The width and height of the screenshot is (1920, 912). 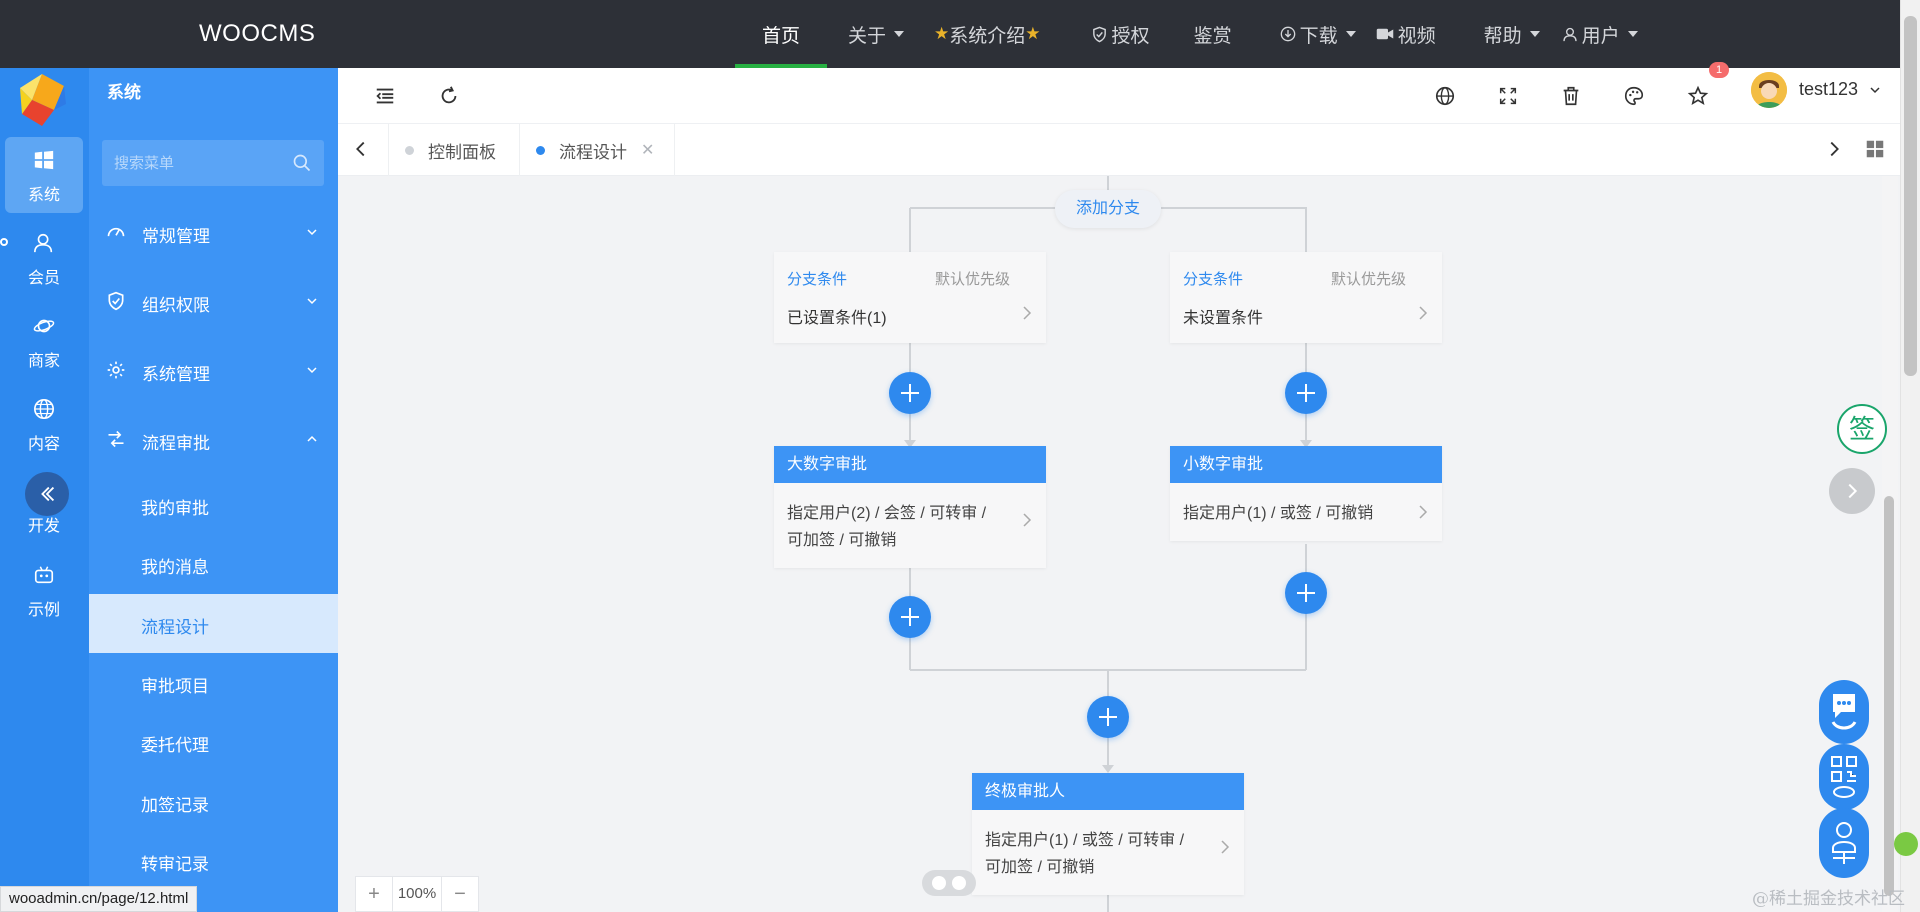 What do you see at coordinates (43, 526) in the screenshot?
I see `rail-label: 开发` at bounding box center [43, 526].